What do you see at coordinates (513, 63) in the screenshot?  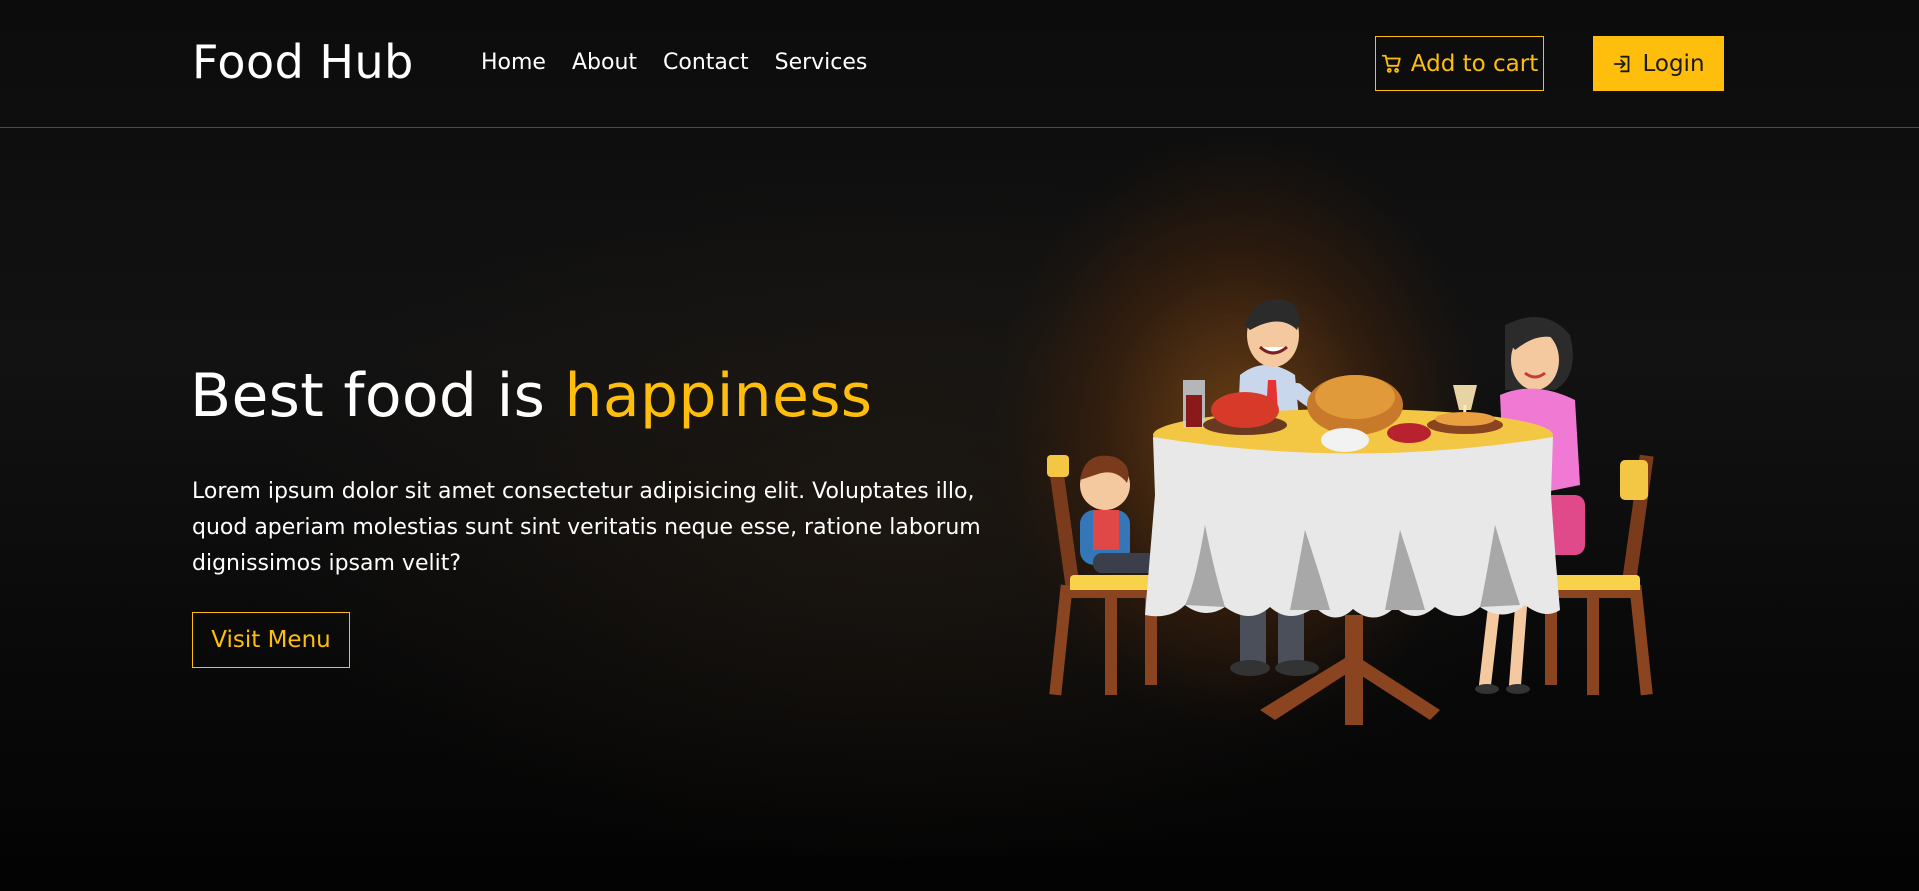 I see `nav-item-home: Home` at bounding box center [513, 63].